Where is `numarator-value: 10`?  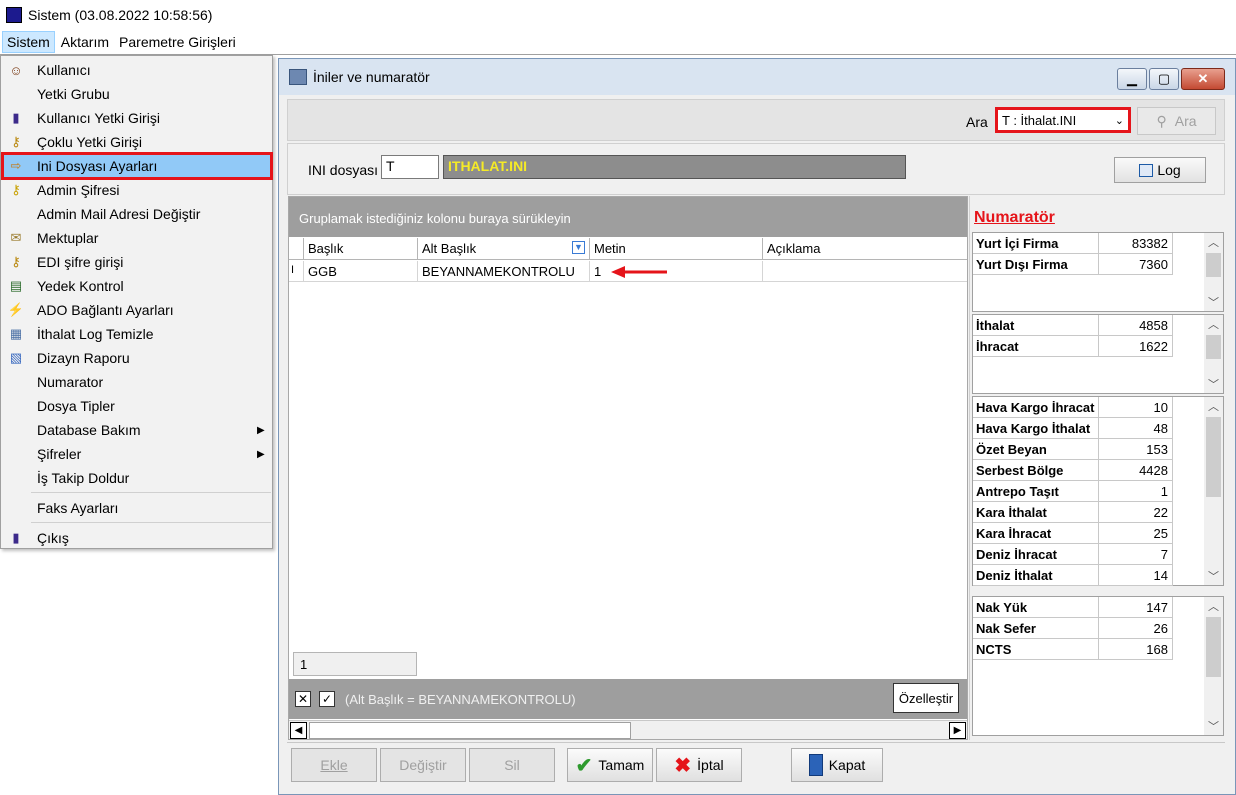 numarator-value: 10 is located at coordinates (1136, 407).